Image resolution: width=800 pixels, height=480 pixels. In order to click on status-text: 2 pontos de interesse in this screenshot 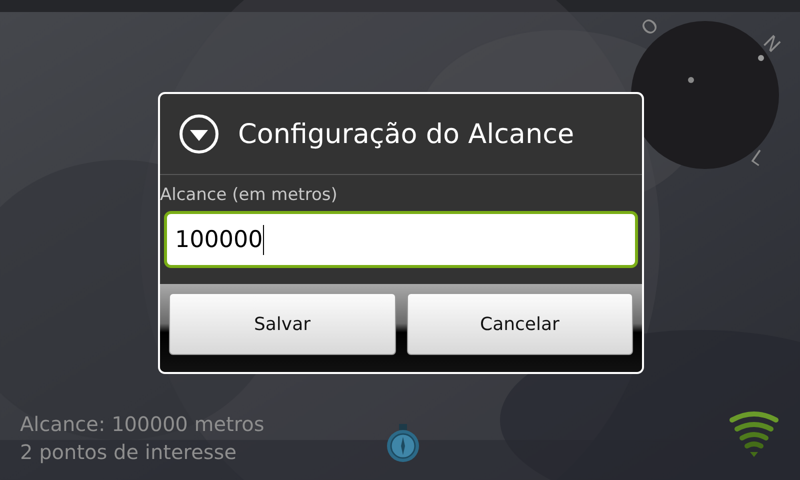, I will do `click(129, 452)`.